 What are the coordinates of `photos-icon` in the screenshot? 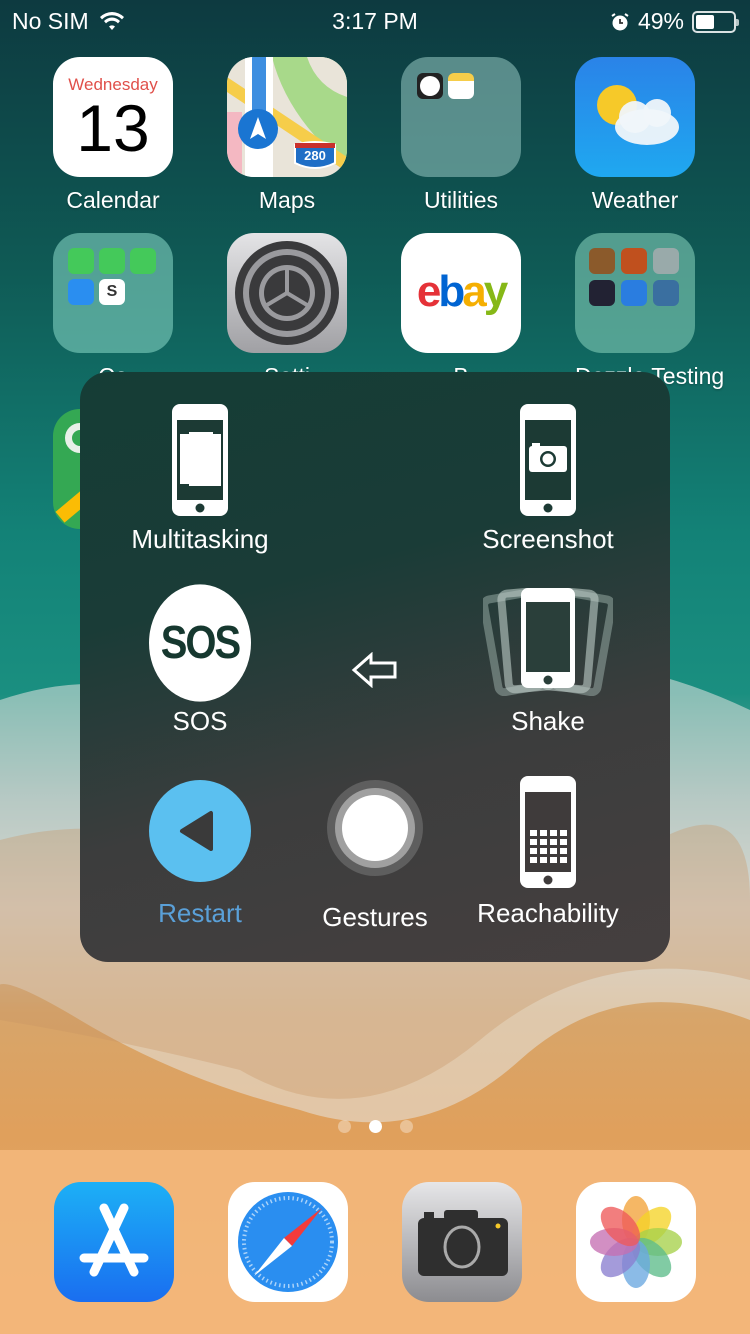 It's located at (636, 1242).